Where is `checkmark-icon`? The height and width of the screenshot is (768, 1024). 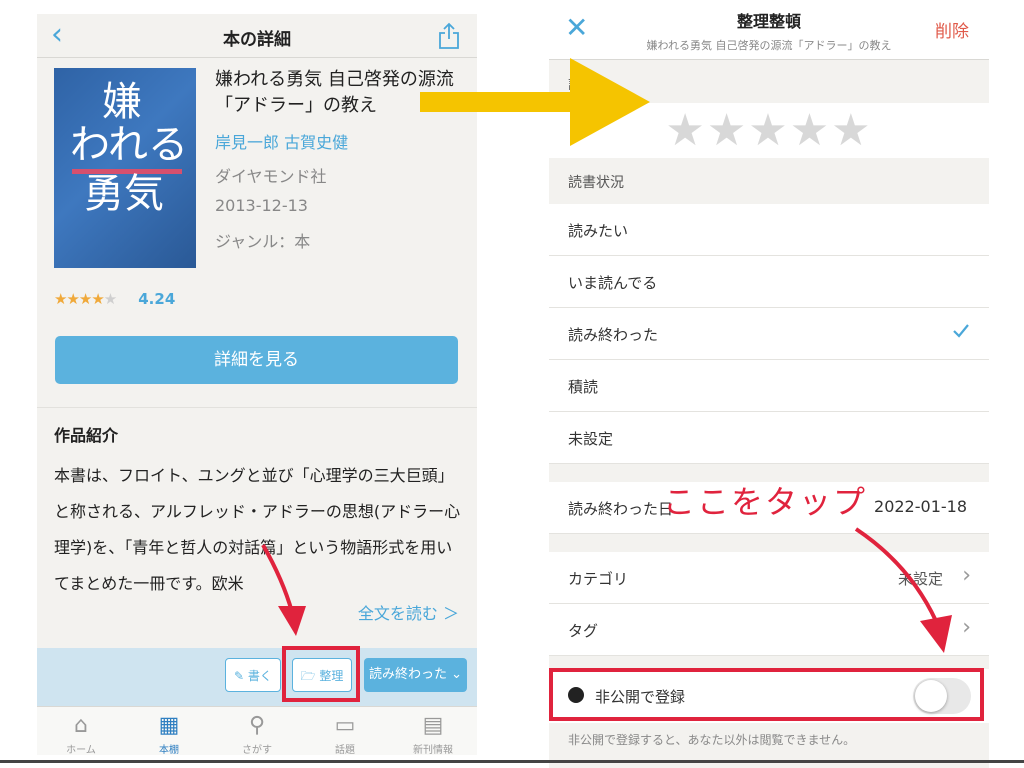
checkmark-icon is located at coordinates (961, 331).